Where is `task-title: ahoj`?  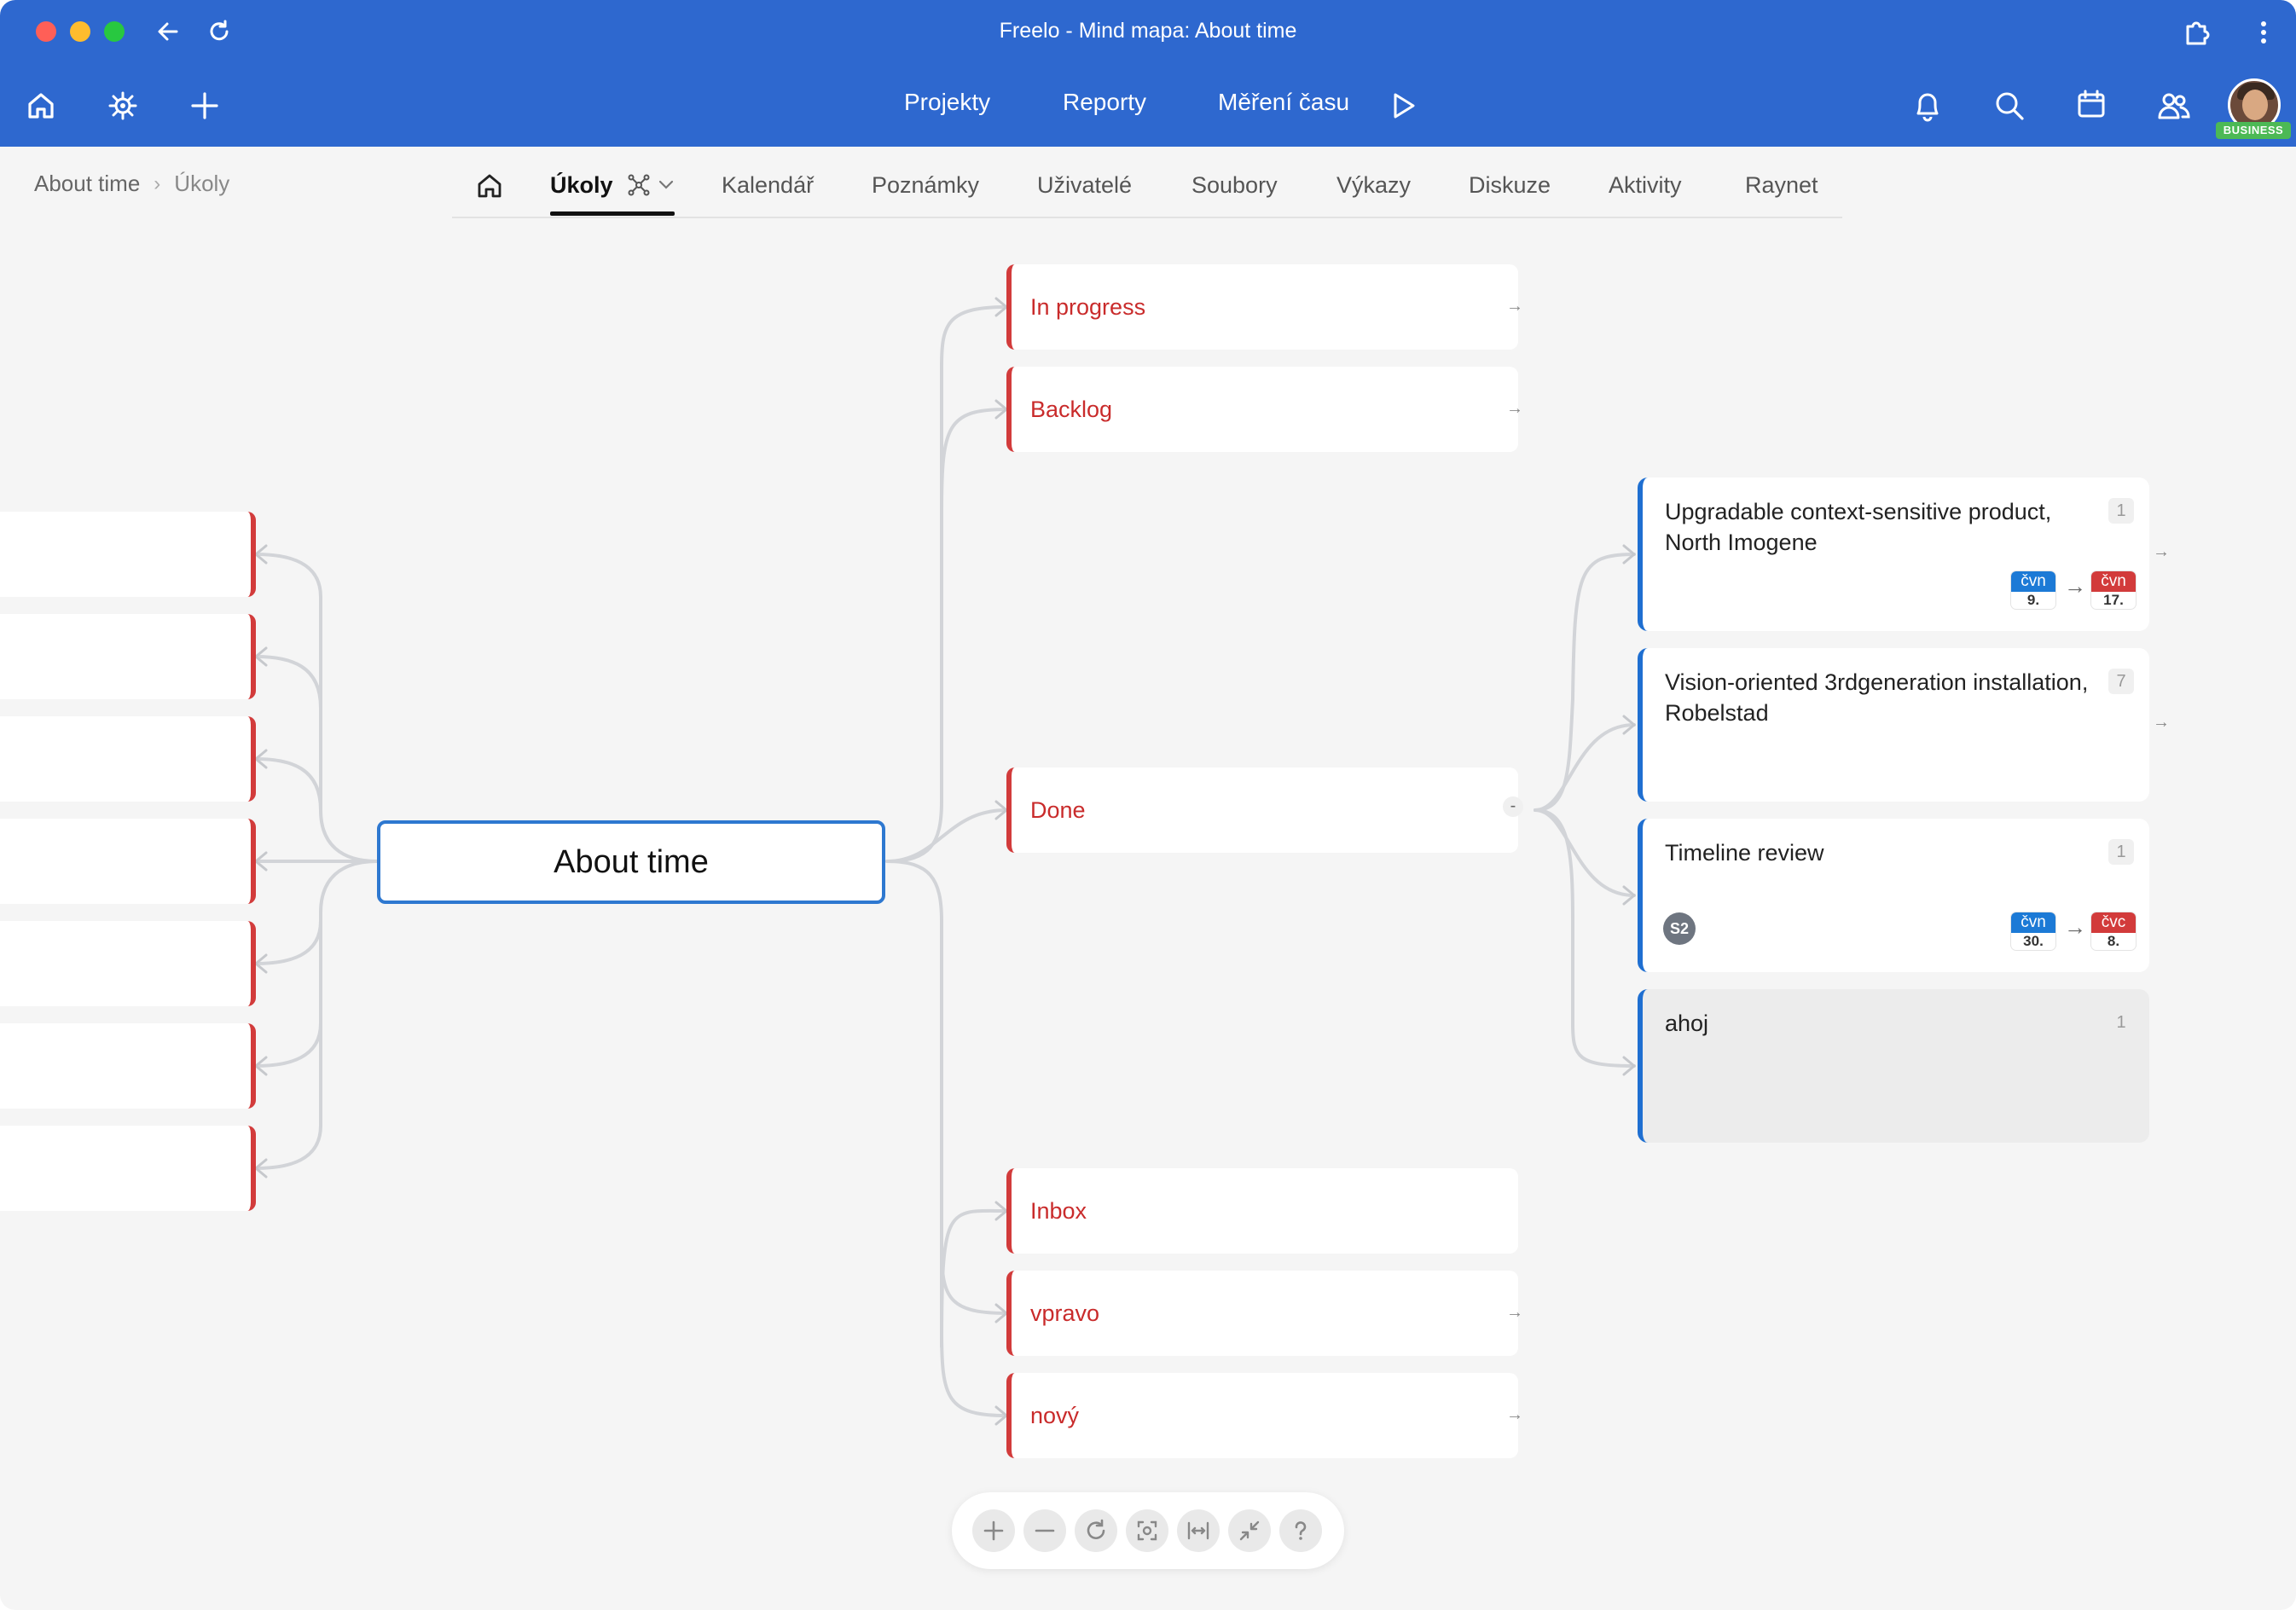
task-title: ahoj is located at coordinates (1687, 1024).